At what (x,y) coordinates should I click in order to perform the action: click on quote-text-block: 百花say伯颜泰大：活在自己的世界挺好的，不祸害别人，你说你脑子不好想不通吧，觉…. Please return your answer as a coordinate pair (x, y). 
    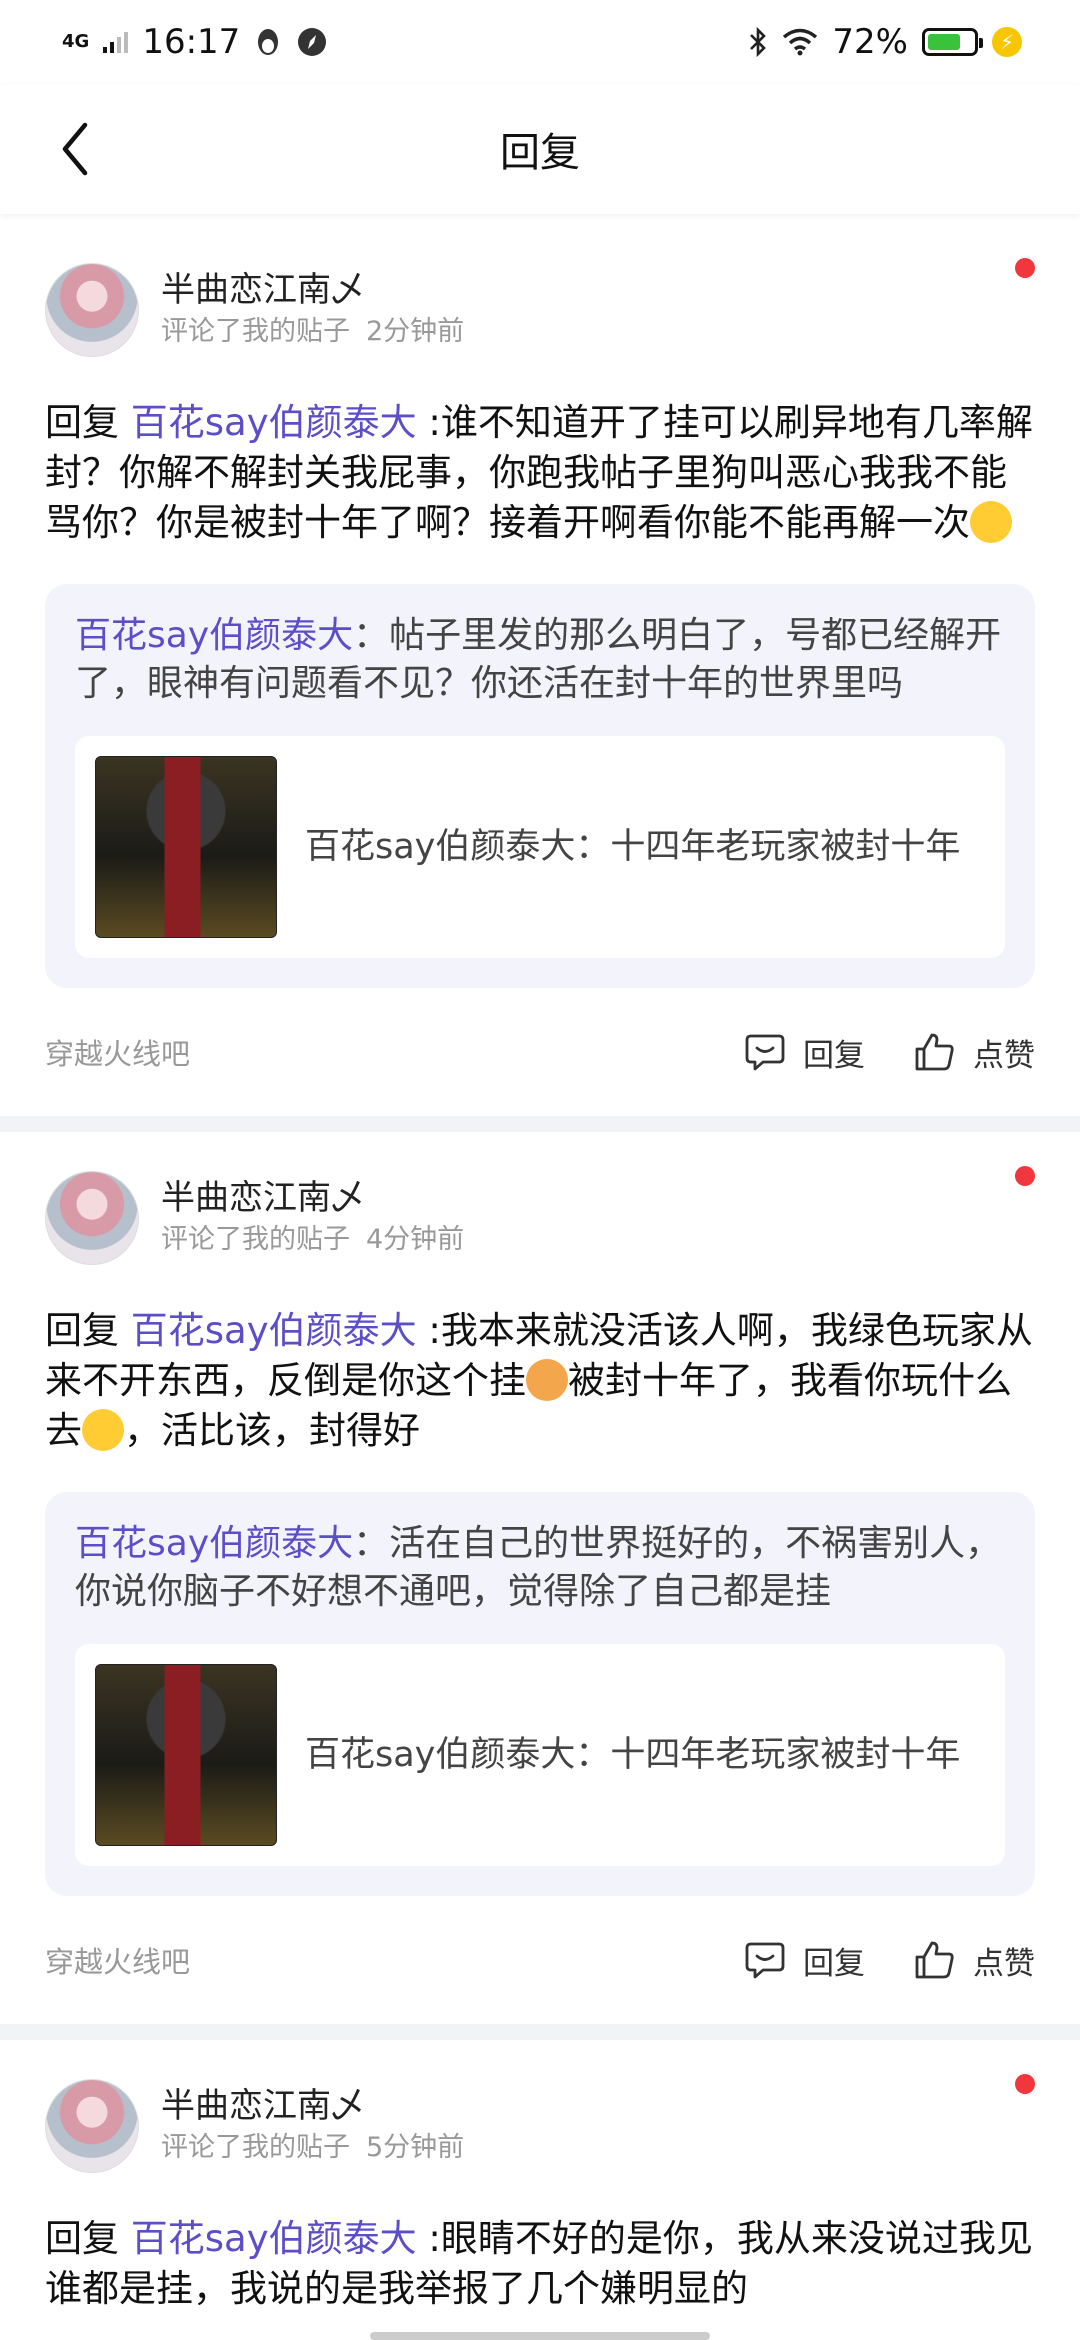
    Looking at the image, I should click on (540, 1568).